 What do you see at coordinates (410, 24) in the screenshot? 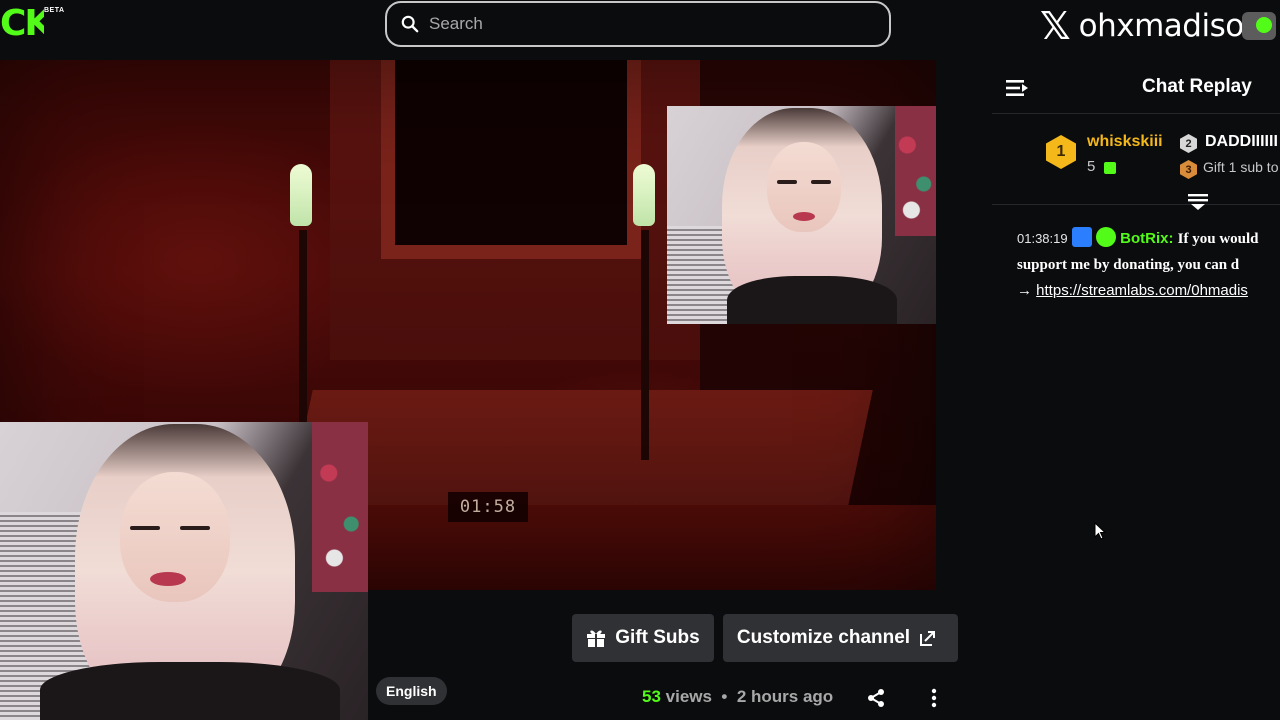
I see `search-icon` at bounding box center [410, 24].